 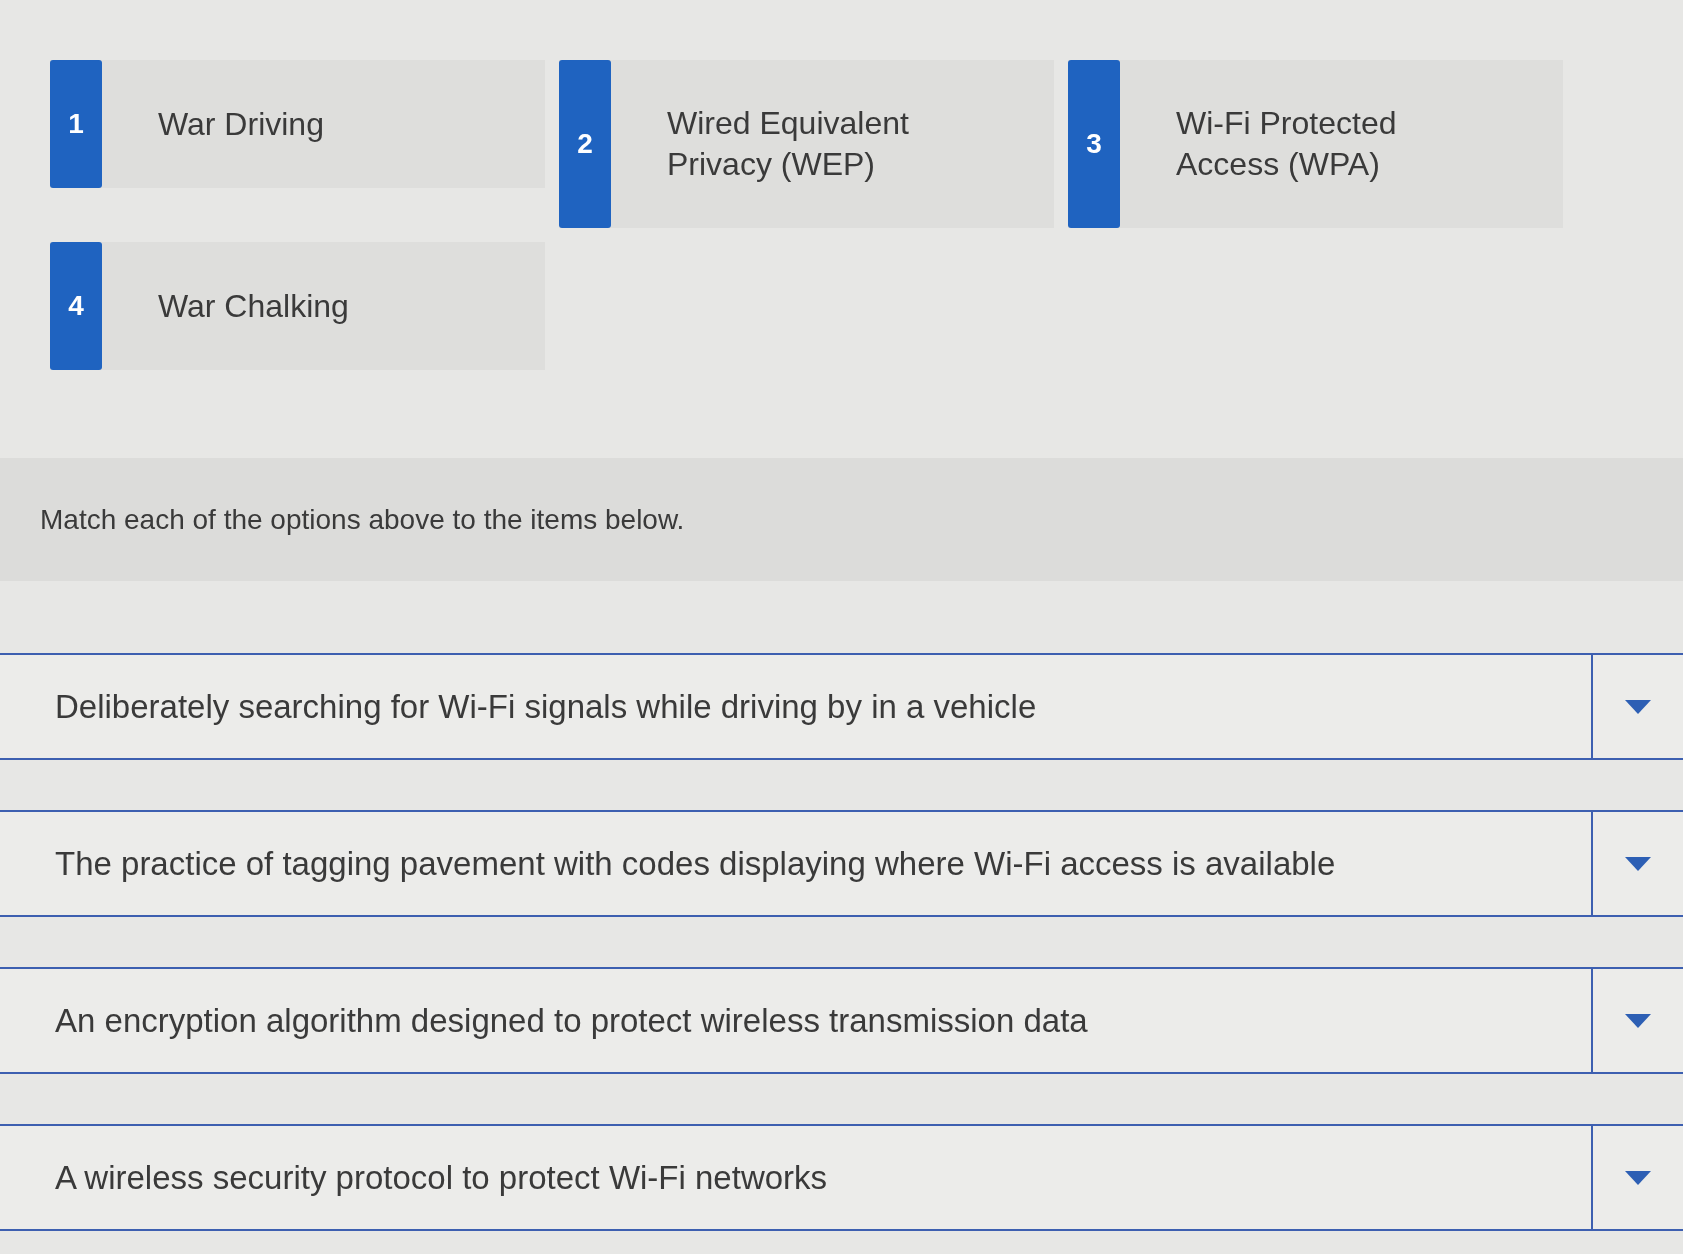 What do you see at coordinates (362, 519) in the screenshot?
I see `instruction-text: Match each of the options above to the items below.` at bounding box center [362, 519].